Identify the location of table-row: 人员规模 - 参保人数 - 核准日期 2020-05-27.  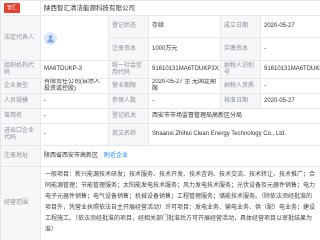
(160, 101).